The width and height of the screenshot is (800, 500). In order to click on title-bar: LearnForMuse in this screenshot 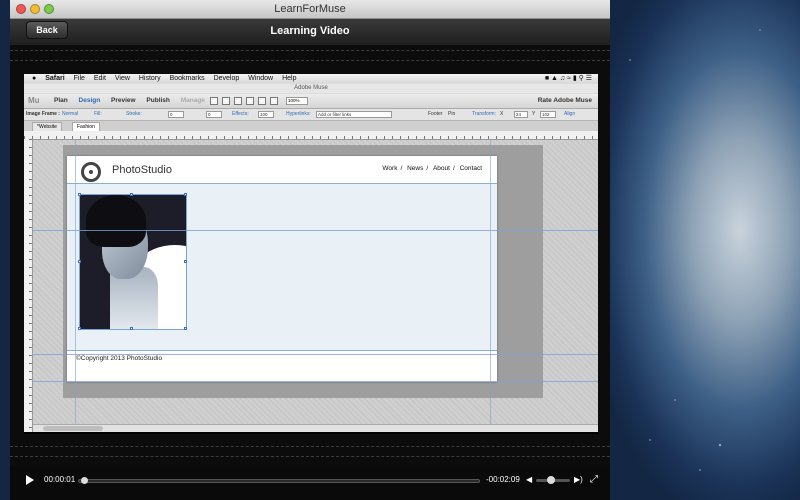, I will do `click(310, 9)`.